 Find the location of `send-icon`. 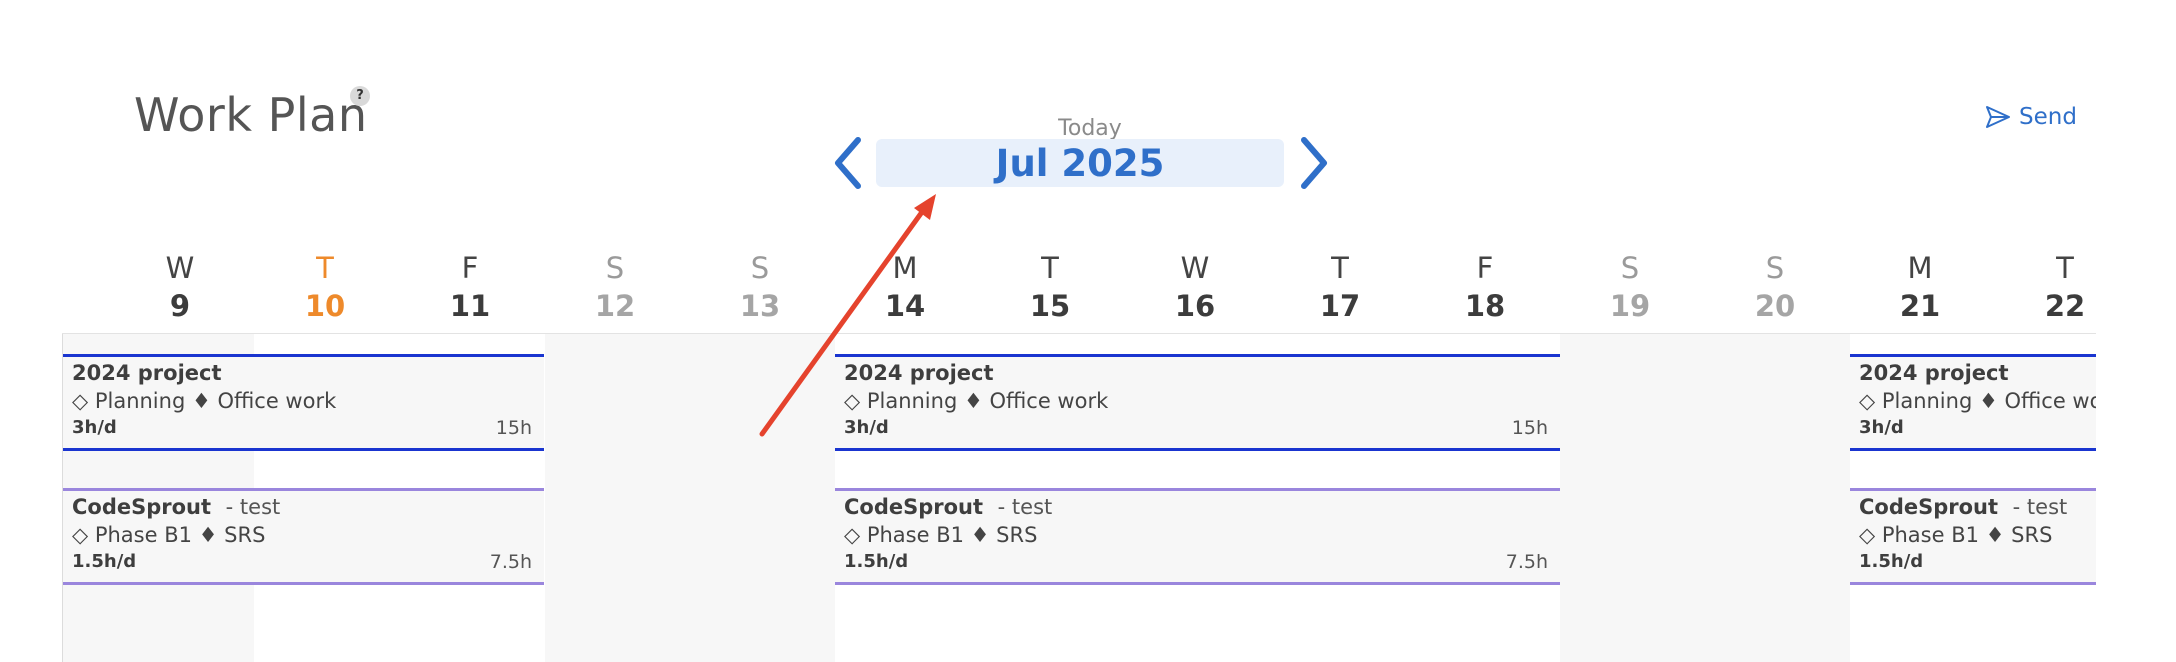

send-icon is located at coordinates (1998, 117).